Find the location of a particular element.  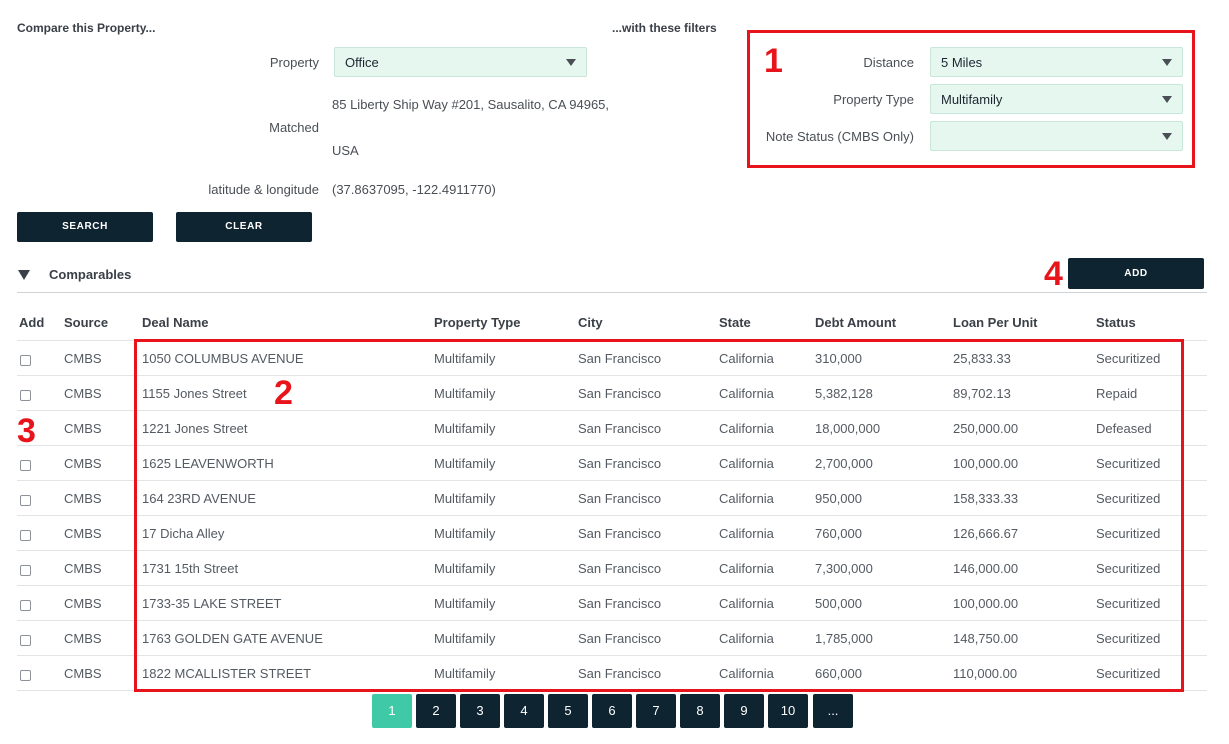

page-button: 2 is located at coordinates (436, 711).